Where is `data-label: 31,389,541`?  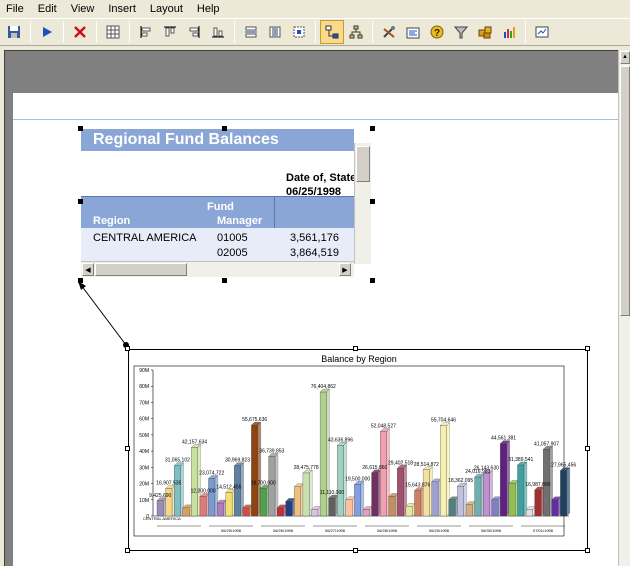
data-label: 31,389,541 is located at coordinates (520, 460).